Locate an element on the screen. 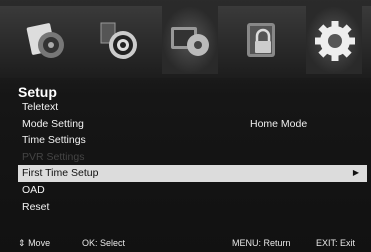 This screenshot has width=371, height=252. menu-item-pvr-settings: PVR Settings is located at coordinates (185, 157).